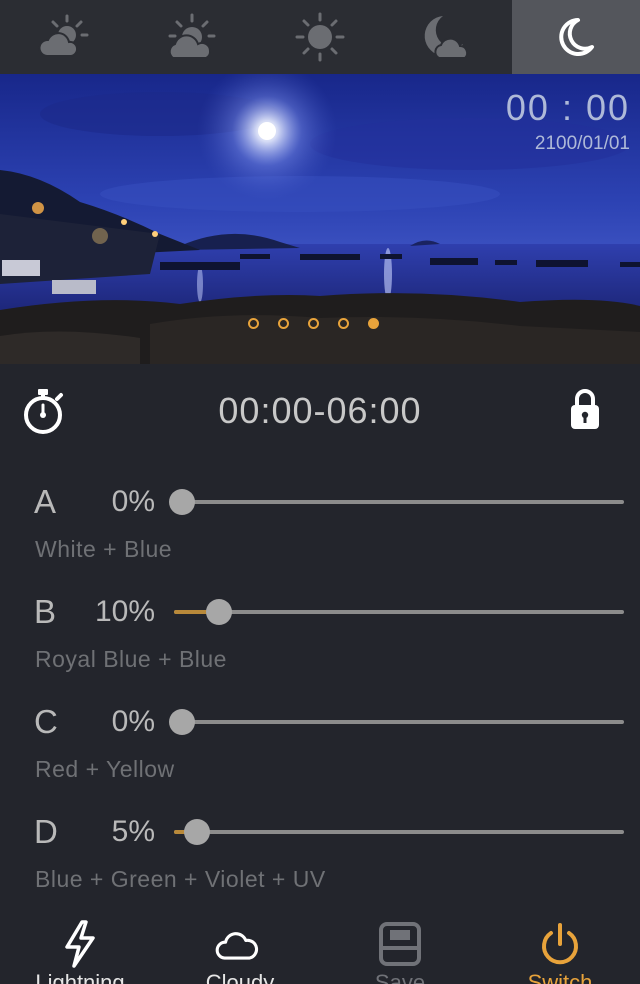 Image resolution: width=640 pixels, height=984 pixels. I want to click on power-icon, so click(560, 944).